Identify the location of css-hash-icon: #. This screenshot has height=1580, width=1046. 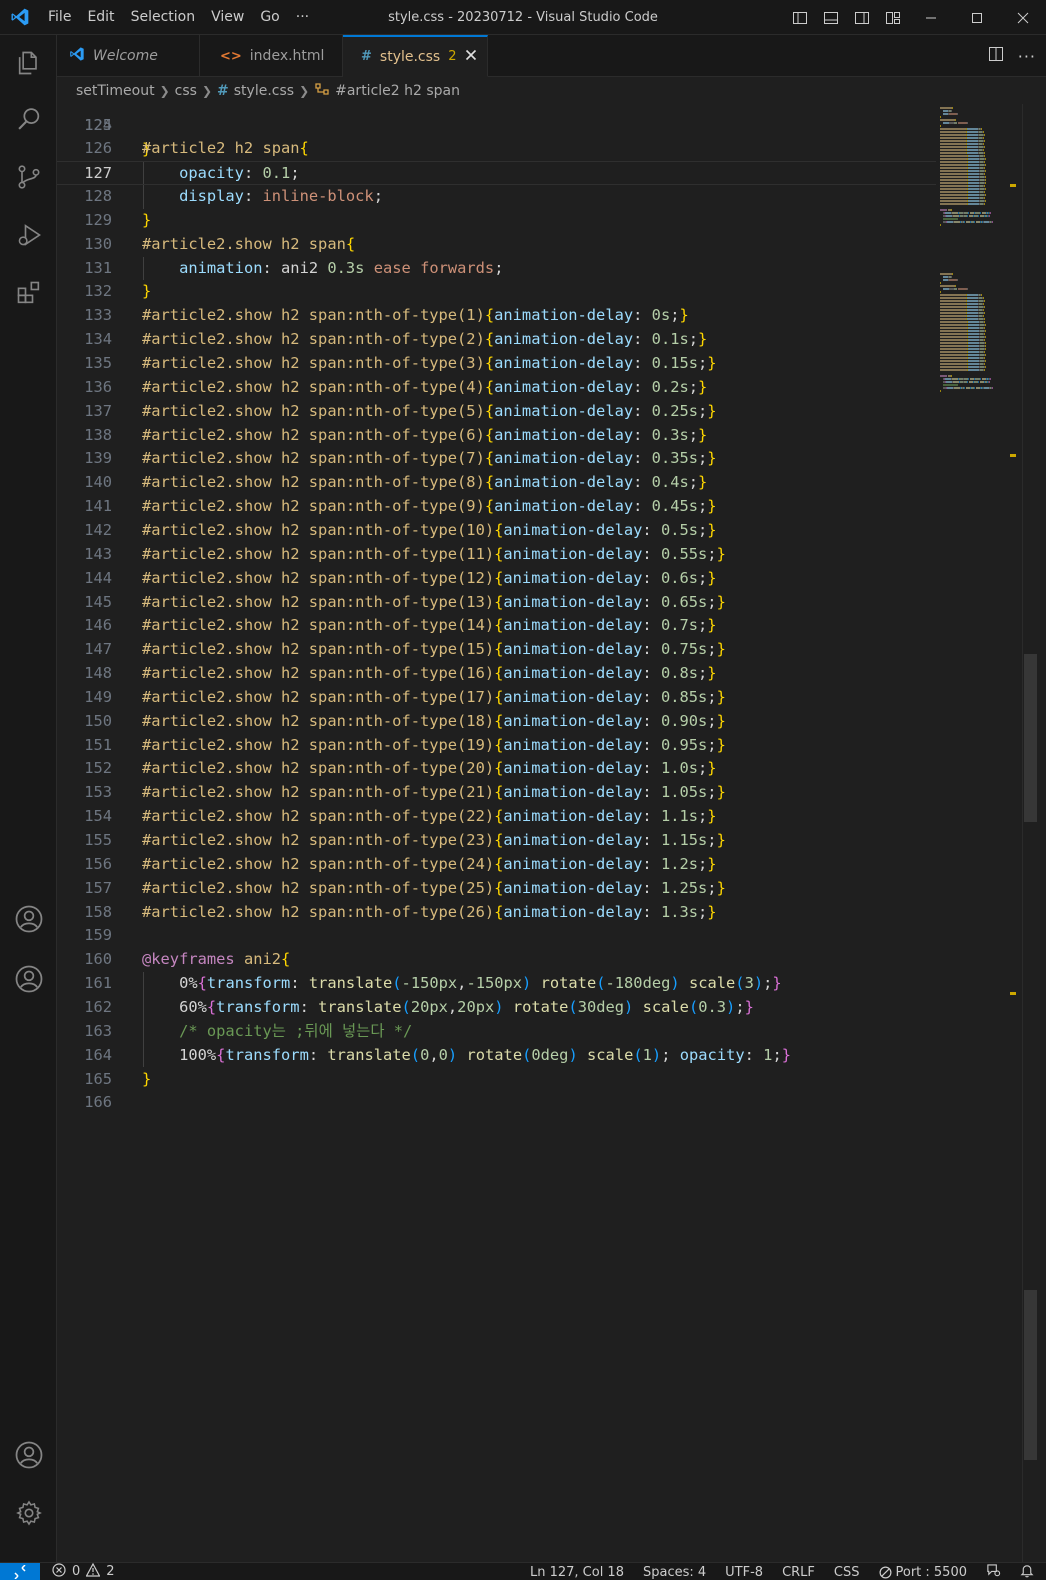
(366, 56).